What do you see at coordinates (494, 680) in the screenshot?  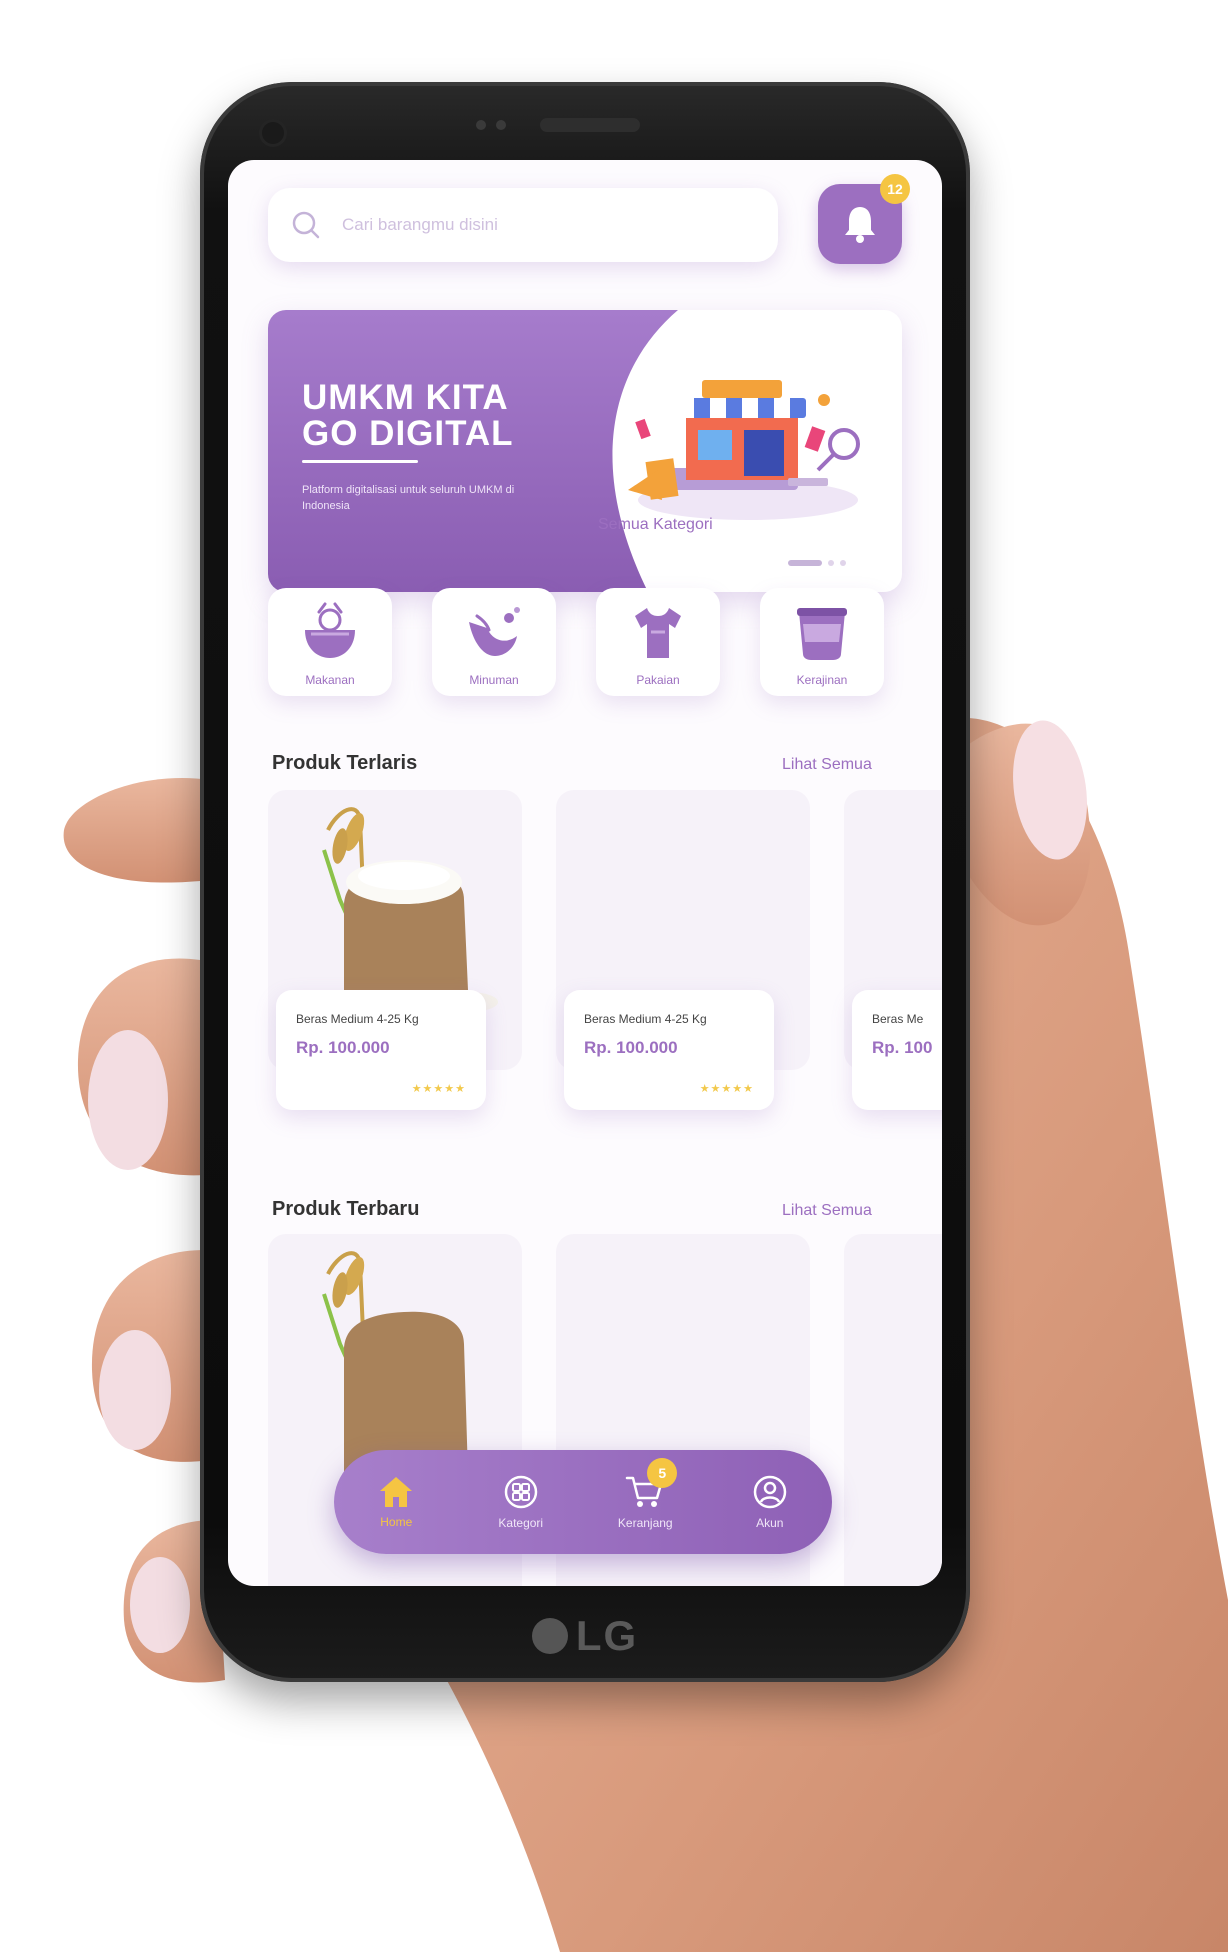 I see `category-label: Minuman` at bounding box center [494, 680].